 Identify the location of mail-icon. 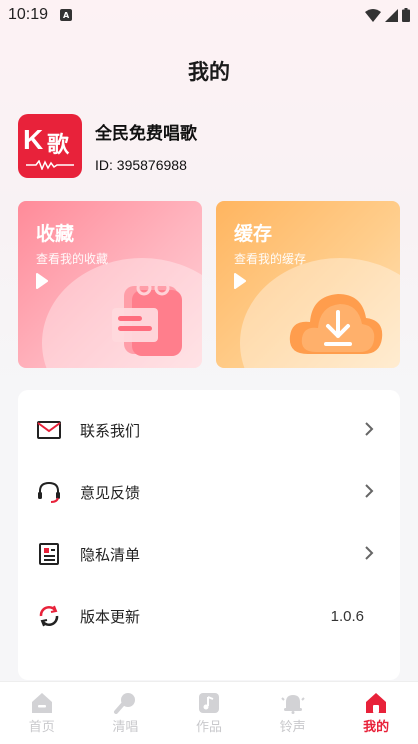
(49, 430).